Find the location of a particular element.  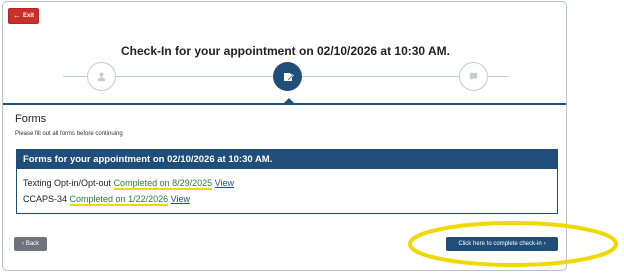

exit-button: ← Exit is located at coordinates (23, 16).